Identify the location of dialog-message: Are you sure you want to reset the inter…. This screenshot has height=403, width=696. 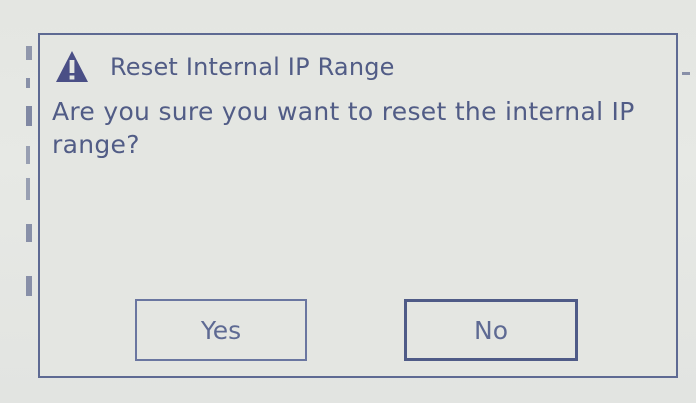
(343, 128).